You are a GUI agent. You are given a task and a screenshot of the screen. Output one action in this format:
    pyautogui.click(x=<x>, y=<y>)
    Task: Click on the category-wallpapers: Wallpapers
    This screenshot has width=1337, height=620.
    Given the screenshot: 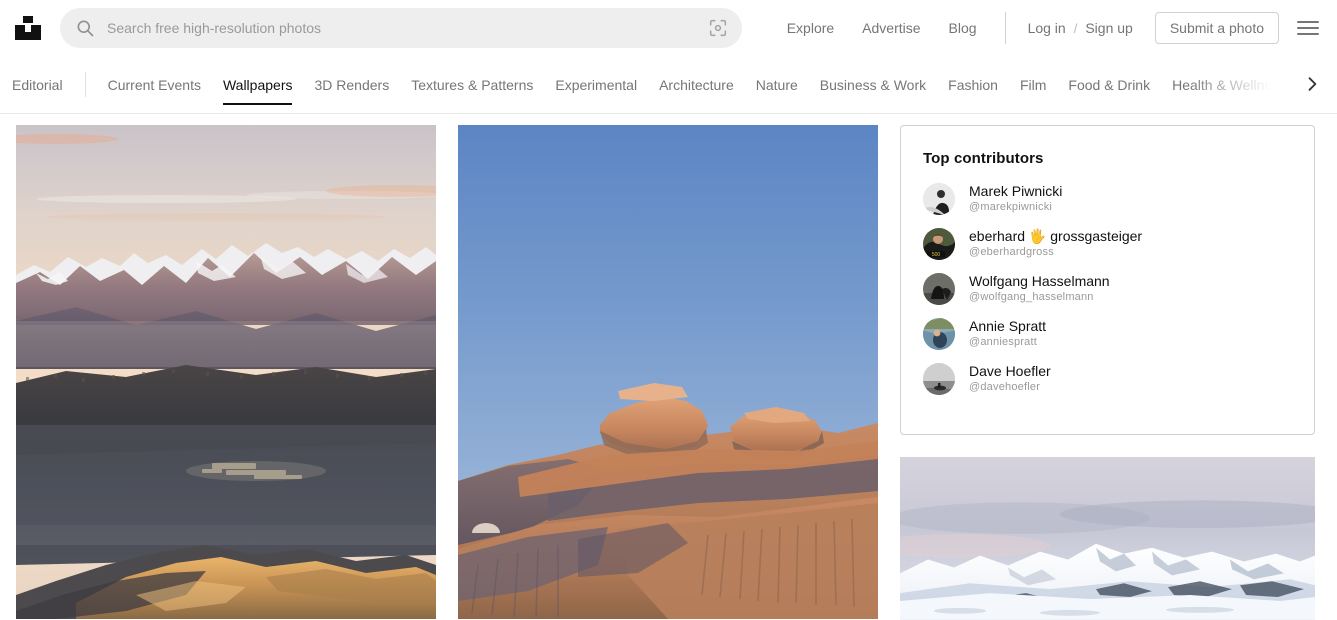 What is the action you would take?
    pyautogui.click(x=258, y=84)
    